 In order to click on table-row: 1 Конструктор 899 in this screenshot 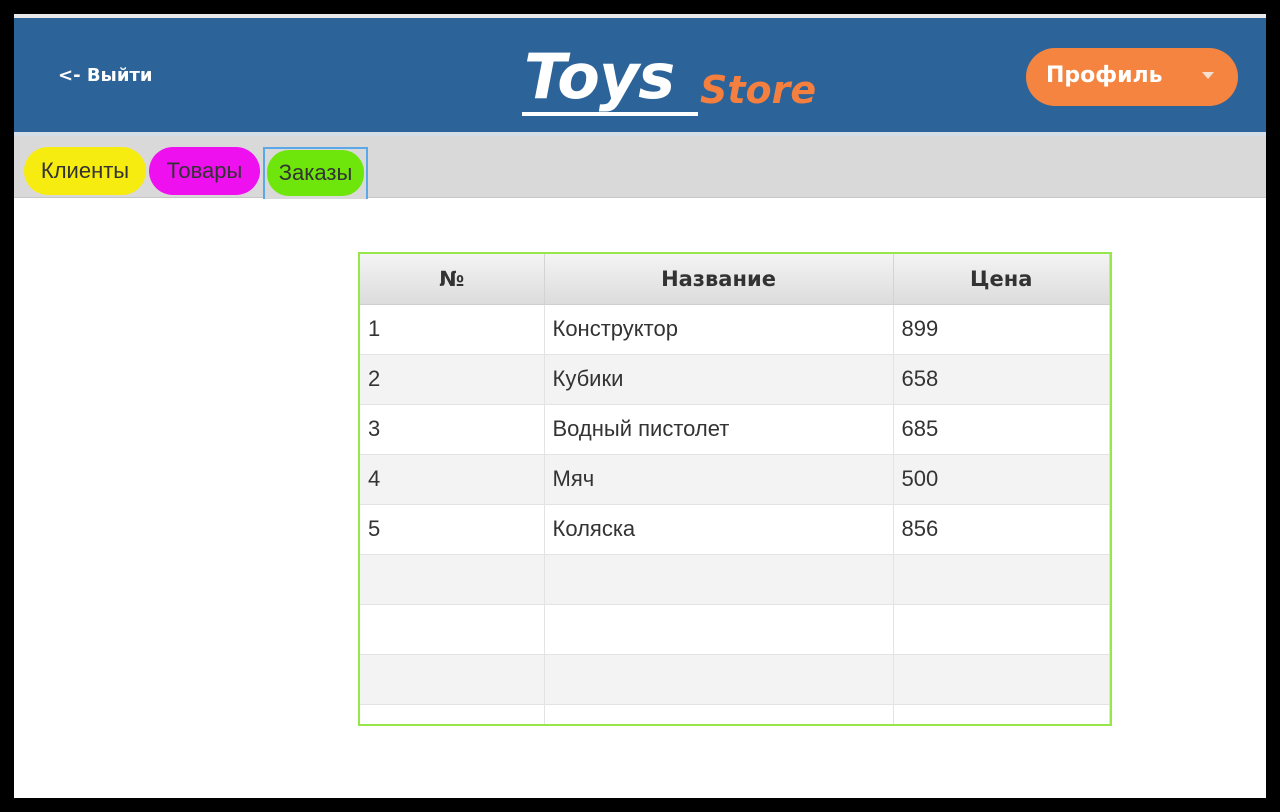, I will do `click(735, 329)`.